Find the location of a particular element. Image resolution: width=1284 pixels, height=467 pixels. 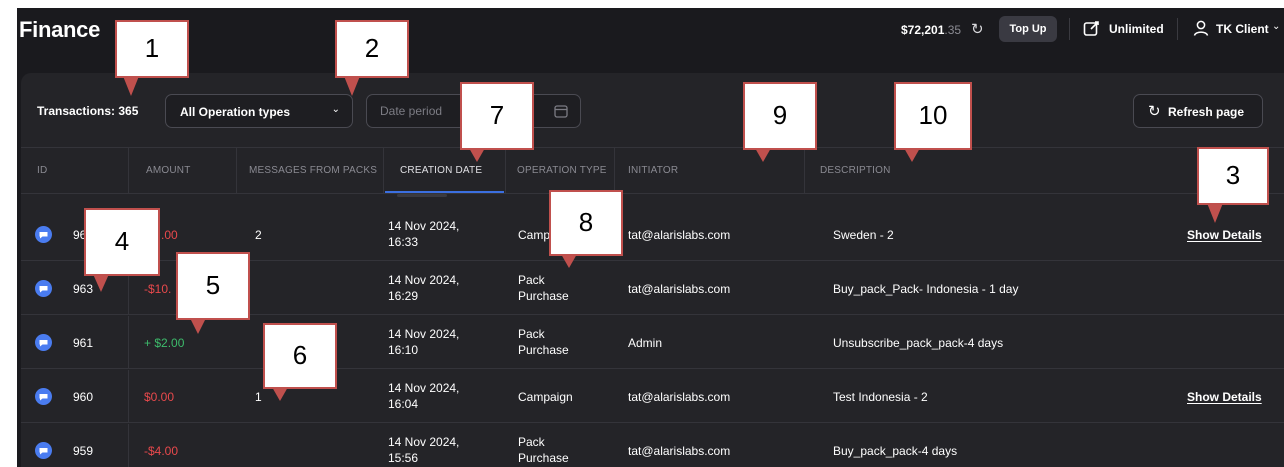

row-id: 960 is located at coordinates (83, 397).